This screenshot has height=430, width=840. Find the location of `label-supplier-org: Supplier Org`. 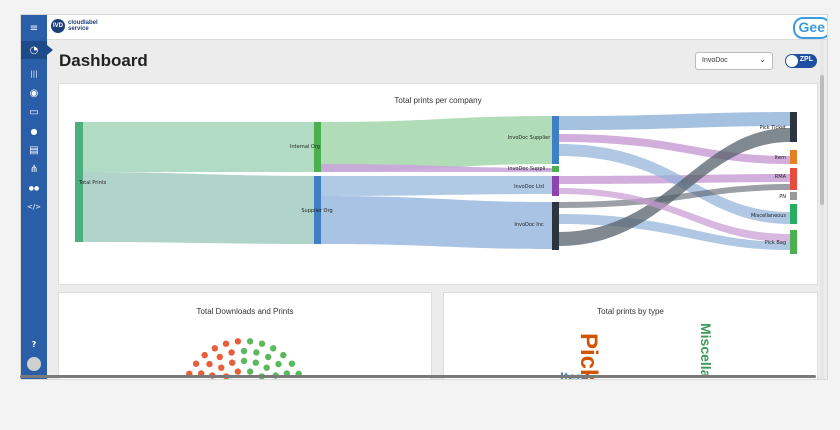

label-supplier-org: Supplier Org is located at coordinates (316, 211).